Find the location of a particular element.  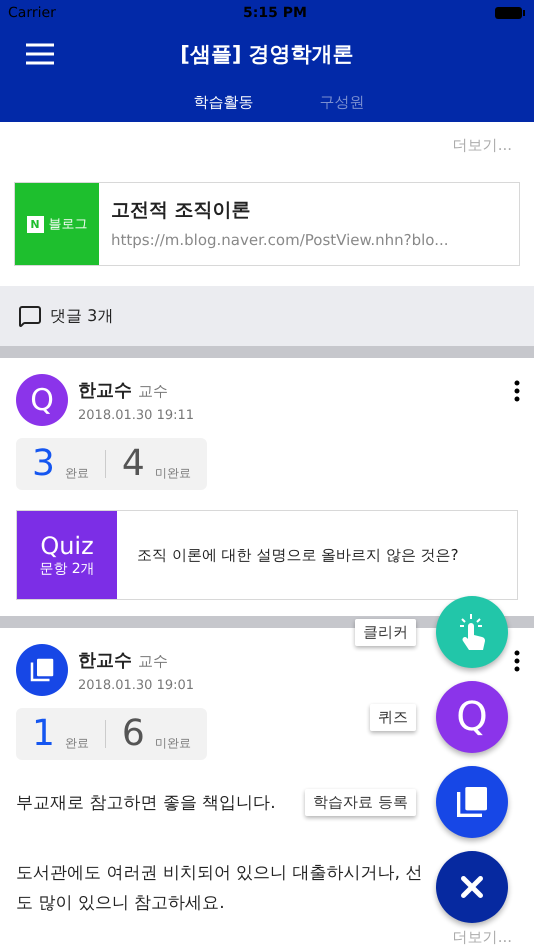

post-date: 2018.01.30 19:11 is located at coordinates (136, 415).